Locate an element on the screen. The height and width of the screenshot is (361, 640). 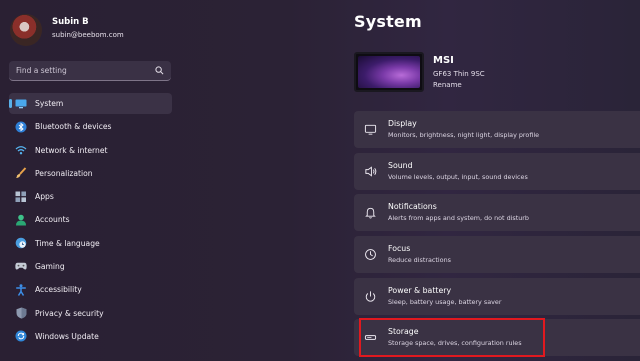
nav-label: System is located at coordinates (49, 103).